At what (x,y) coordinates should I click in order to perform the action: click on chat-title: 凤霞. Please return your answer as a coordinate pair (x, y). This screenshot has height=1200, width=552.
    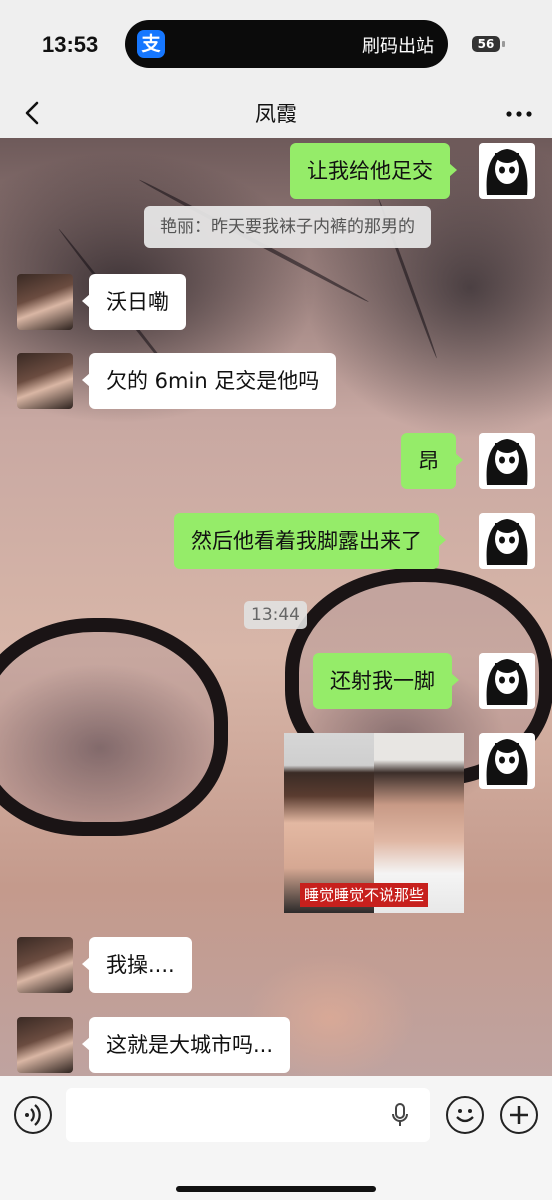
    Looking at the image, I should click on (276, 114).